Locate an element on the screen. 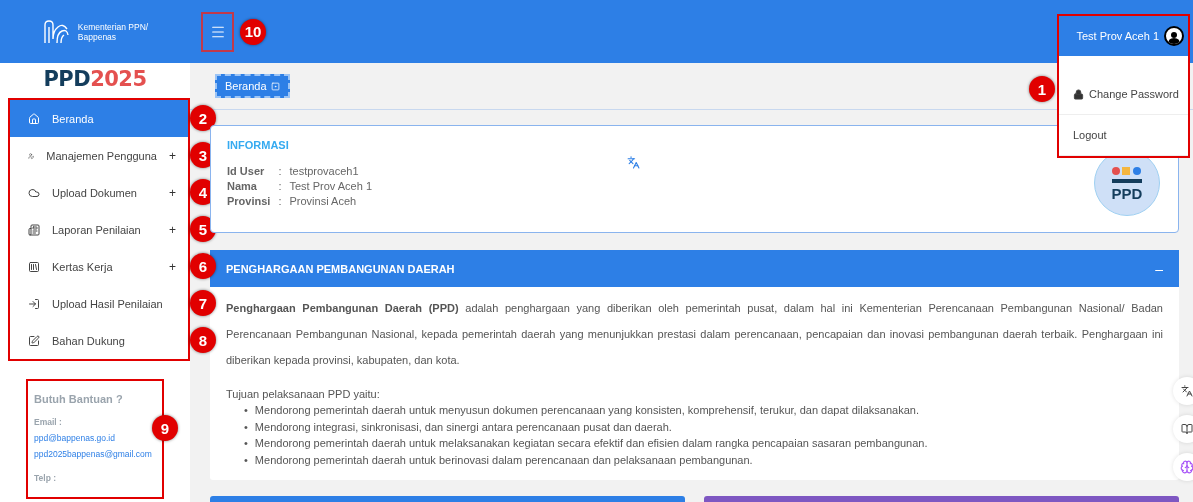 The image size is (1193, 502). field-label: Provinsi is located at coordinates (249, 201).